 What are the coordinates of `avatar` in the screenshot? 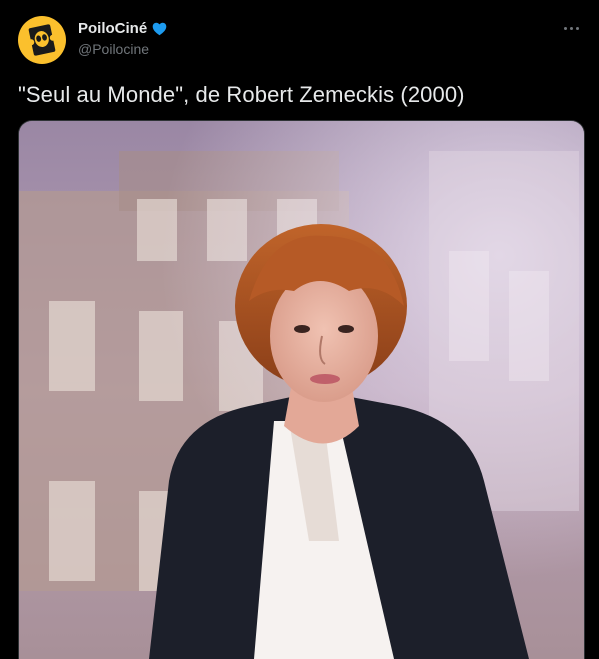 It's located at (42, 40).